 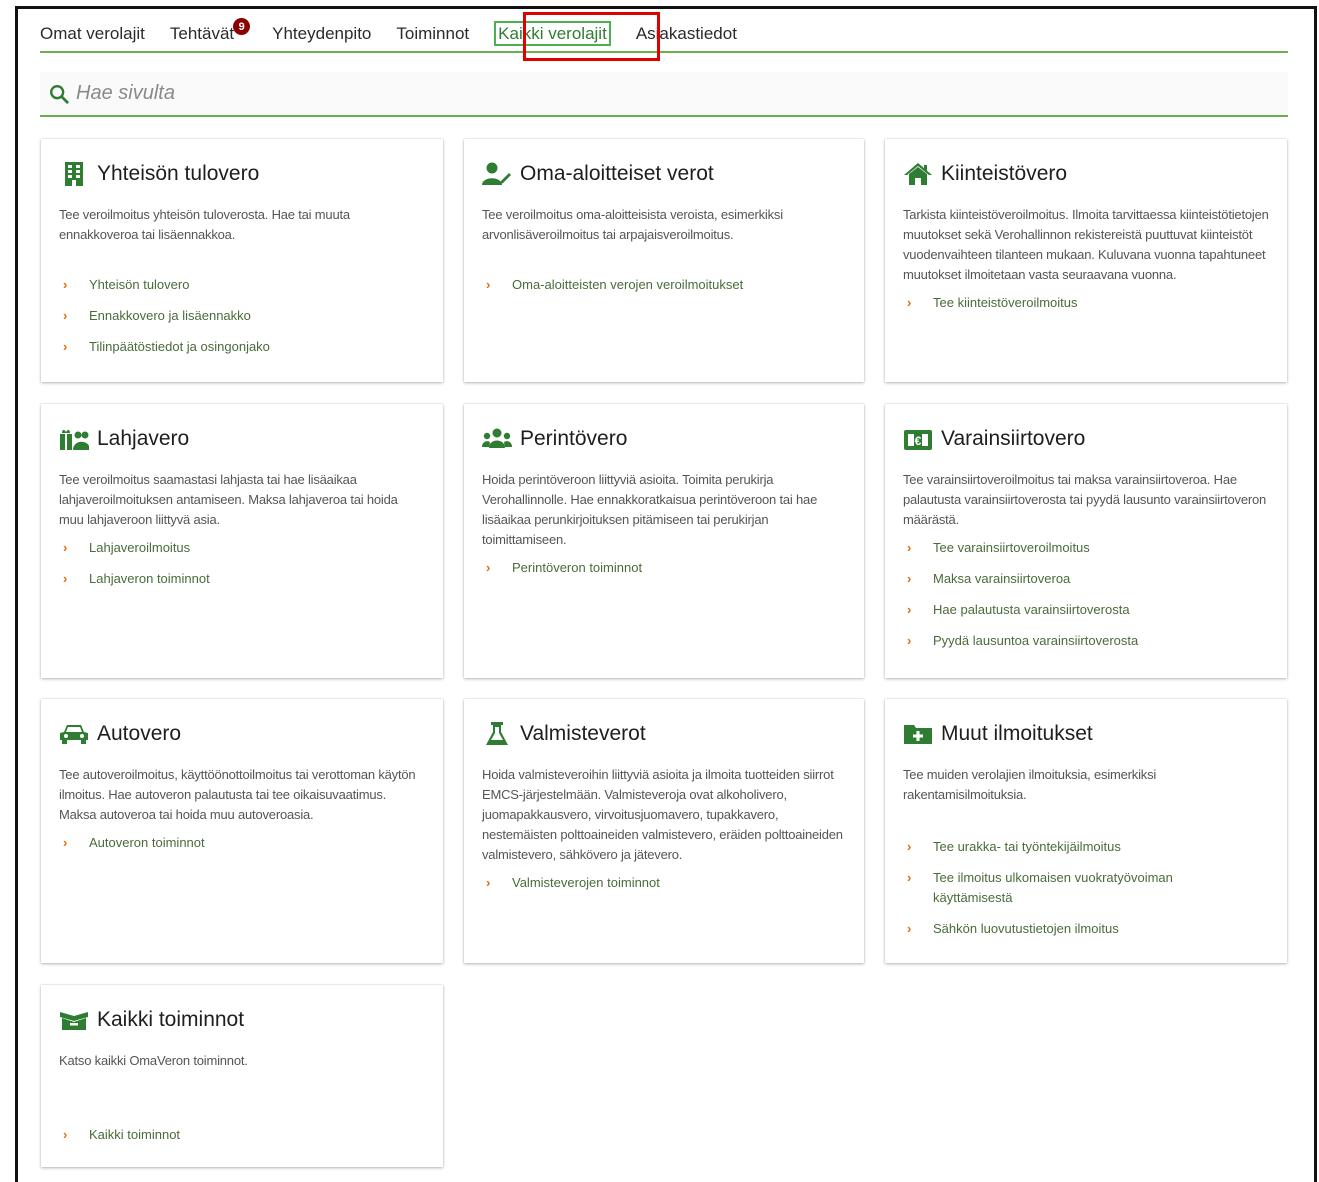 What do you see at coordinates (574, 438) in the screenshot?
I see `card-title: Perintövero` at bounding box center [574, 438].